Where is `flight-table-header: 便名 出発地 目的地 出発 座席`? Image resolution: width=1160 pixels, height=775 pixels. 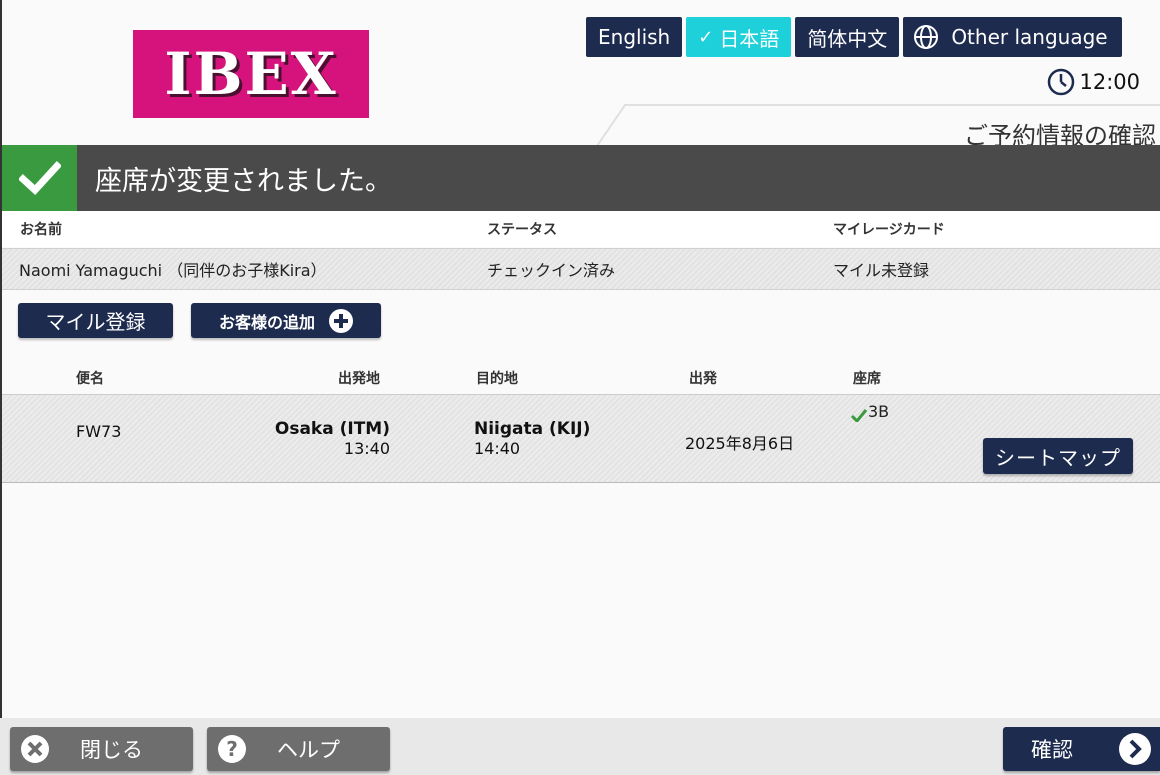 flight-table-header: 便名 出発地 目的地 出発 座席 is located at coordinates (581, 378).